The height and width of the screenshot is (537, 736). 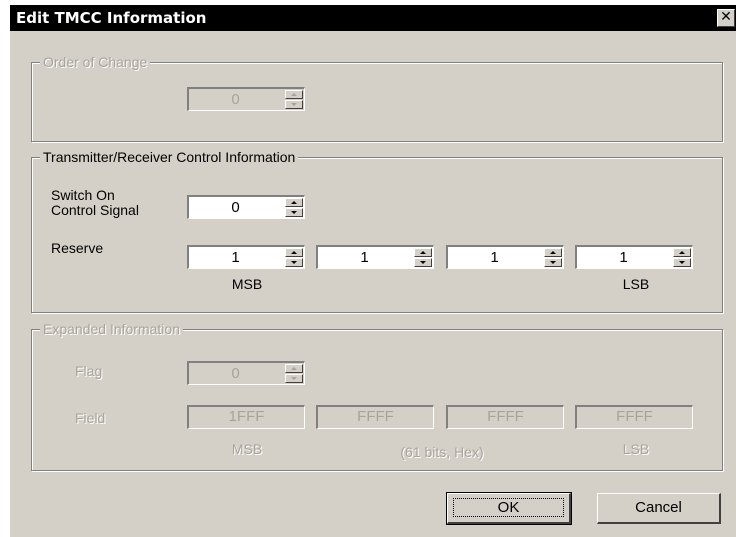 I want to click on expanded-lsb-label: LSB, so click(x=636, y=449).